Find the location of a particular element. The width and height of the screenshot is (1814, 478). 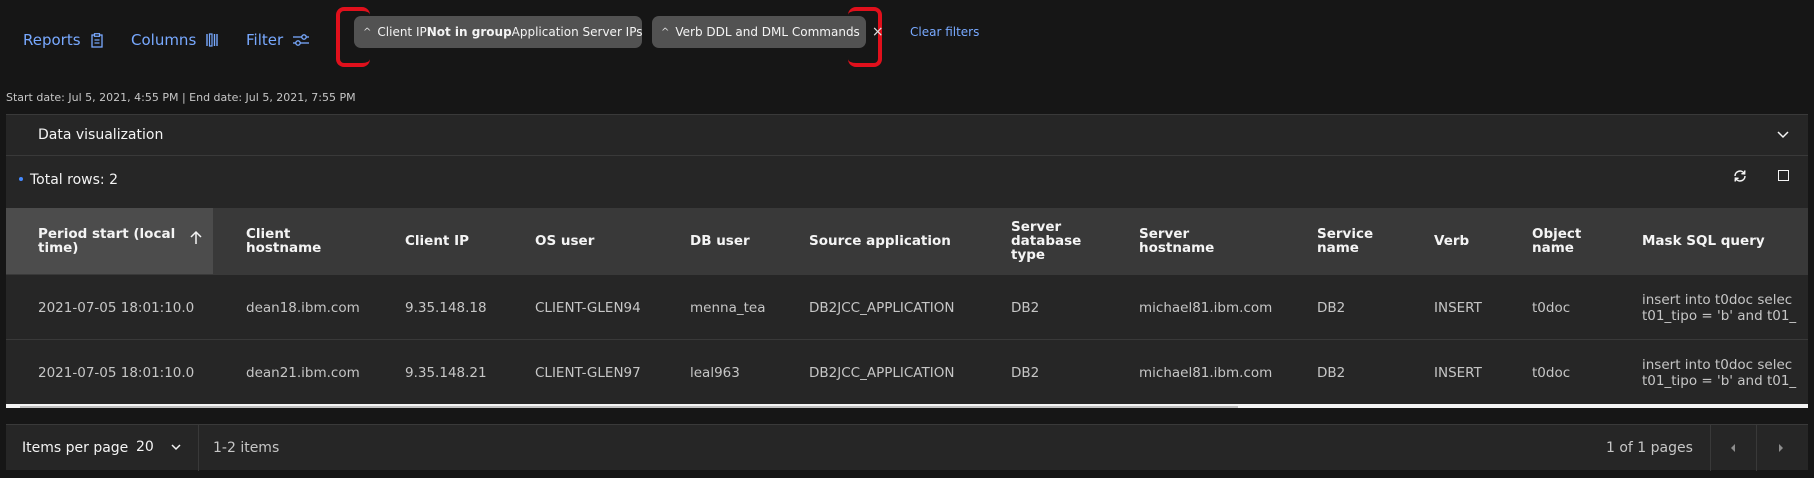

bullet-dot is located at coordinates (21, 179).